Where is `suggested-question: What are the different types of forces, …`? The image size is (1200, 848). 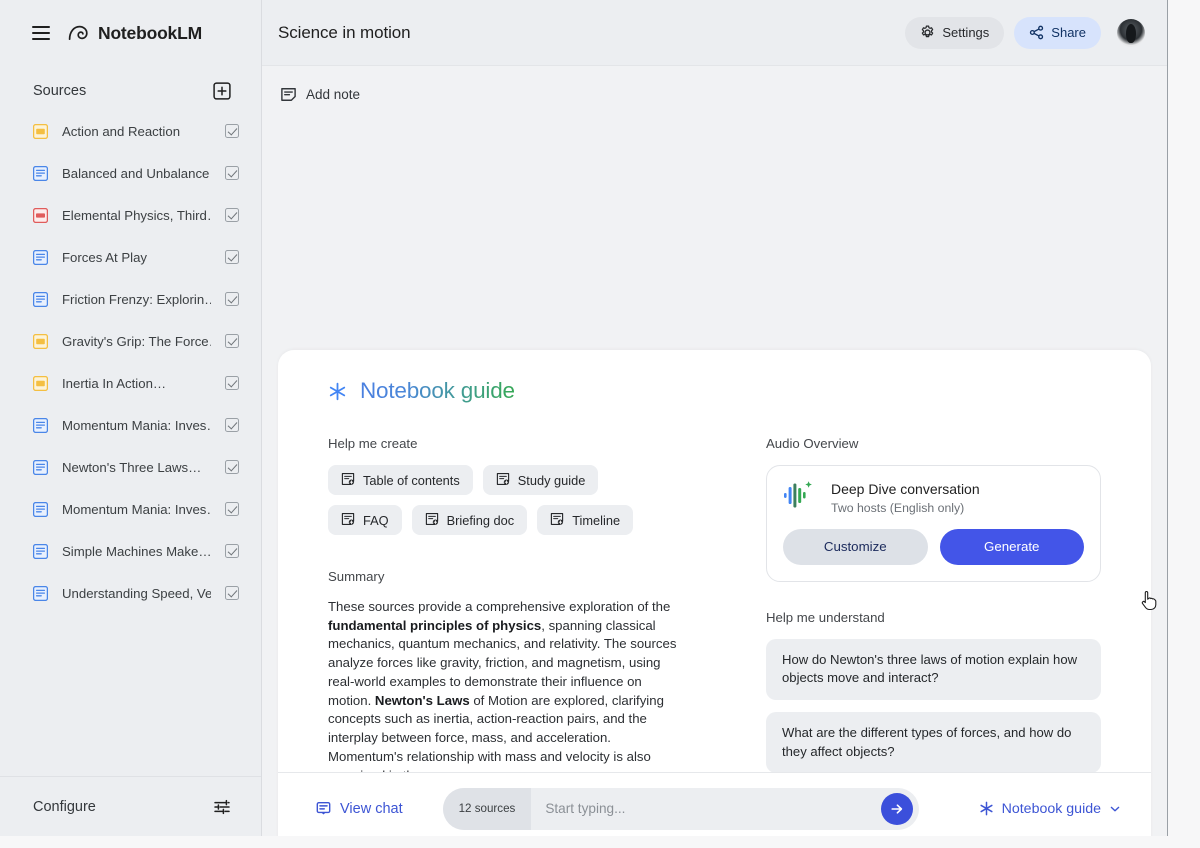
suggested-question: What are the different types of forces, … is located at coordinates (933, 742).